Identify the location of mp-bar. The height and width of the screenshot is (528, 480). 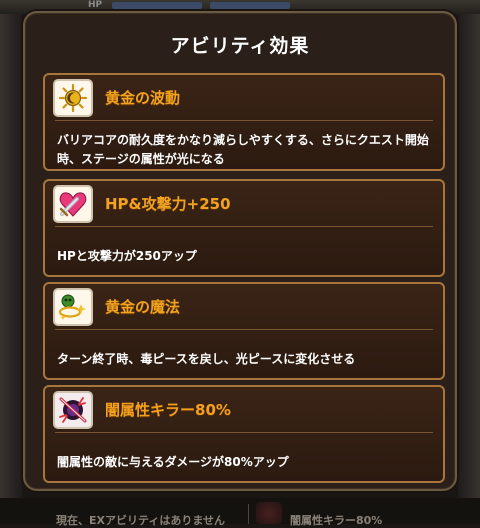
(250, 5).